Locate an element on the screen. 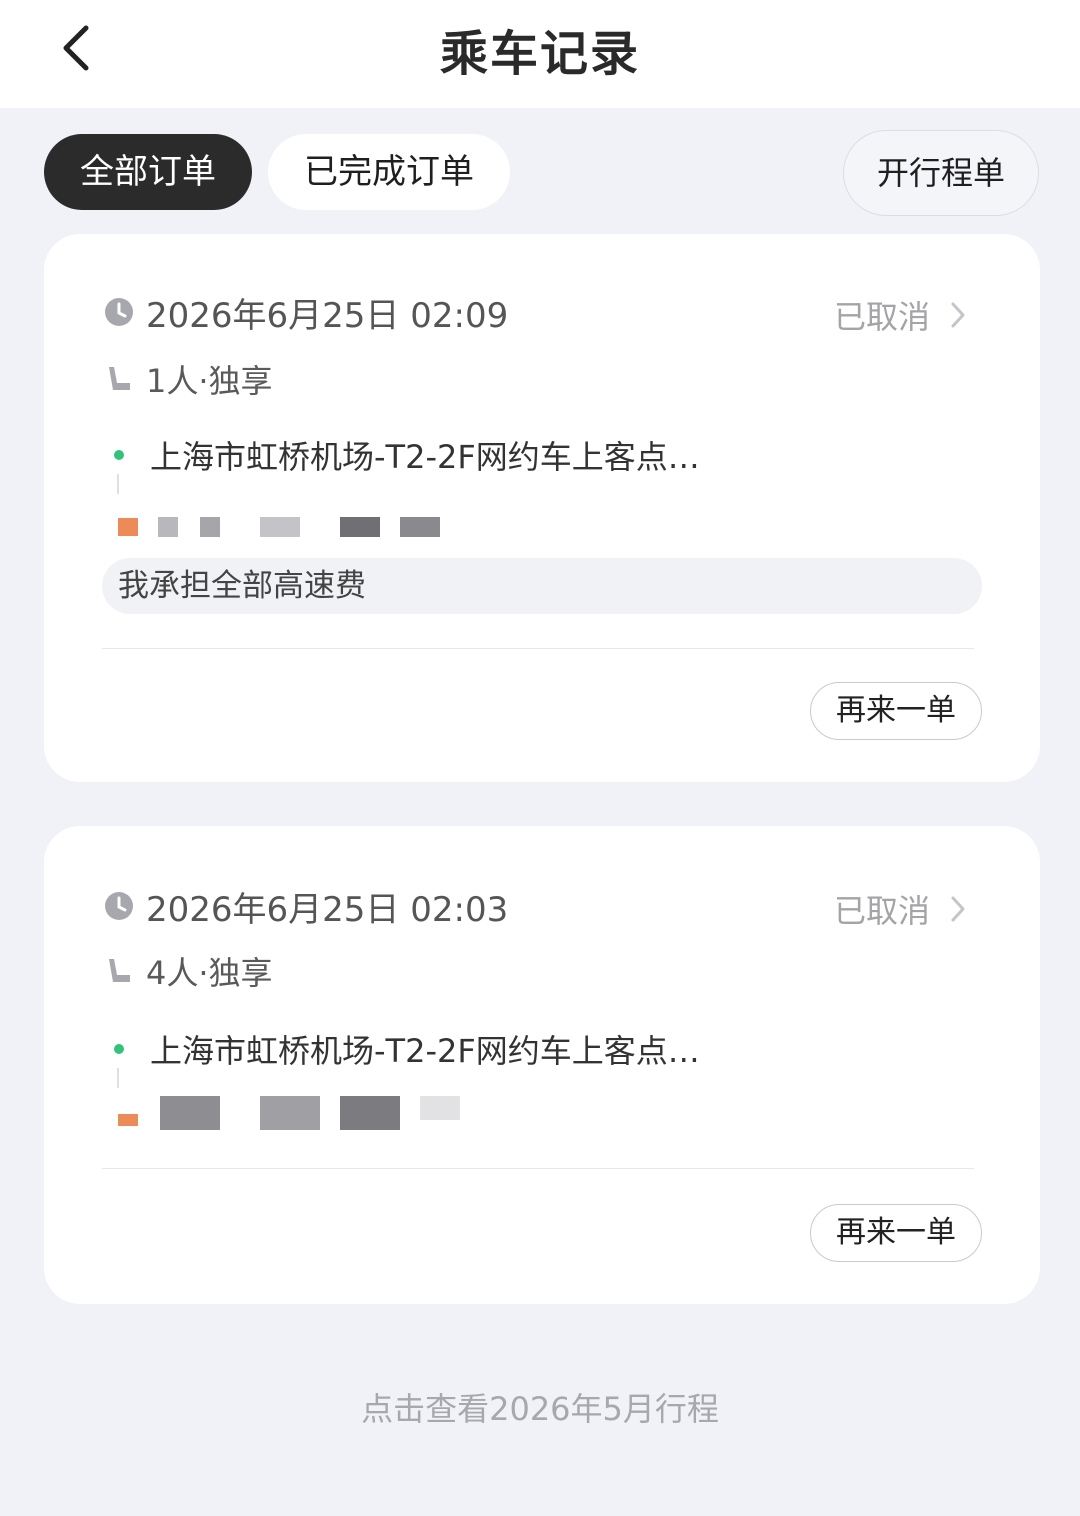  seat-info: 1人·独享 is located at coordinates (209, 381).